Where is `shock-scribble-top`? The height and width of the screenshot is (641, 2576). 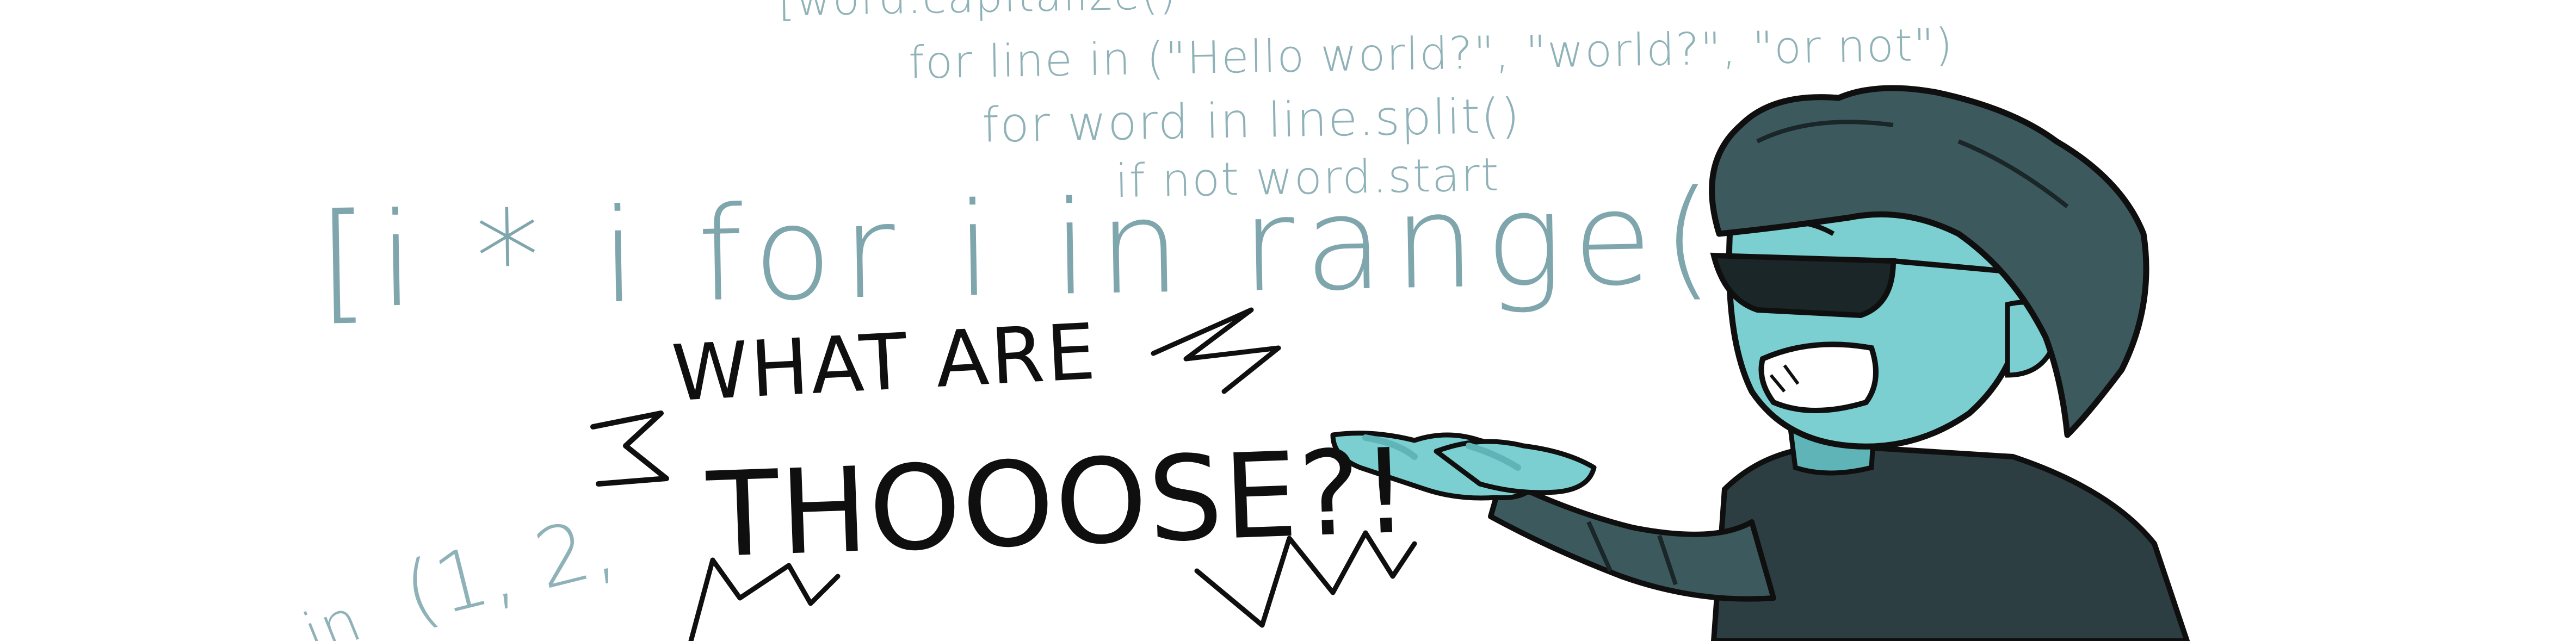
shock-scribble-top is located at coordinates (1216, 351).